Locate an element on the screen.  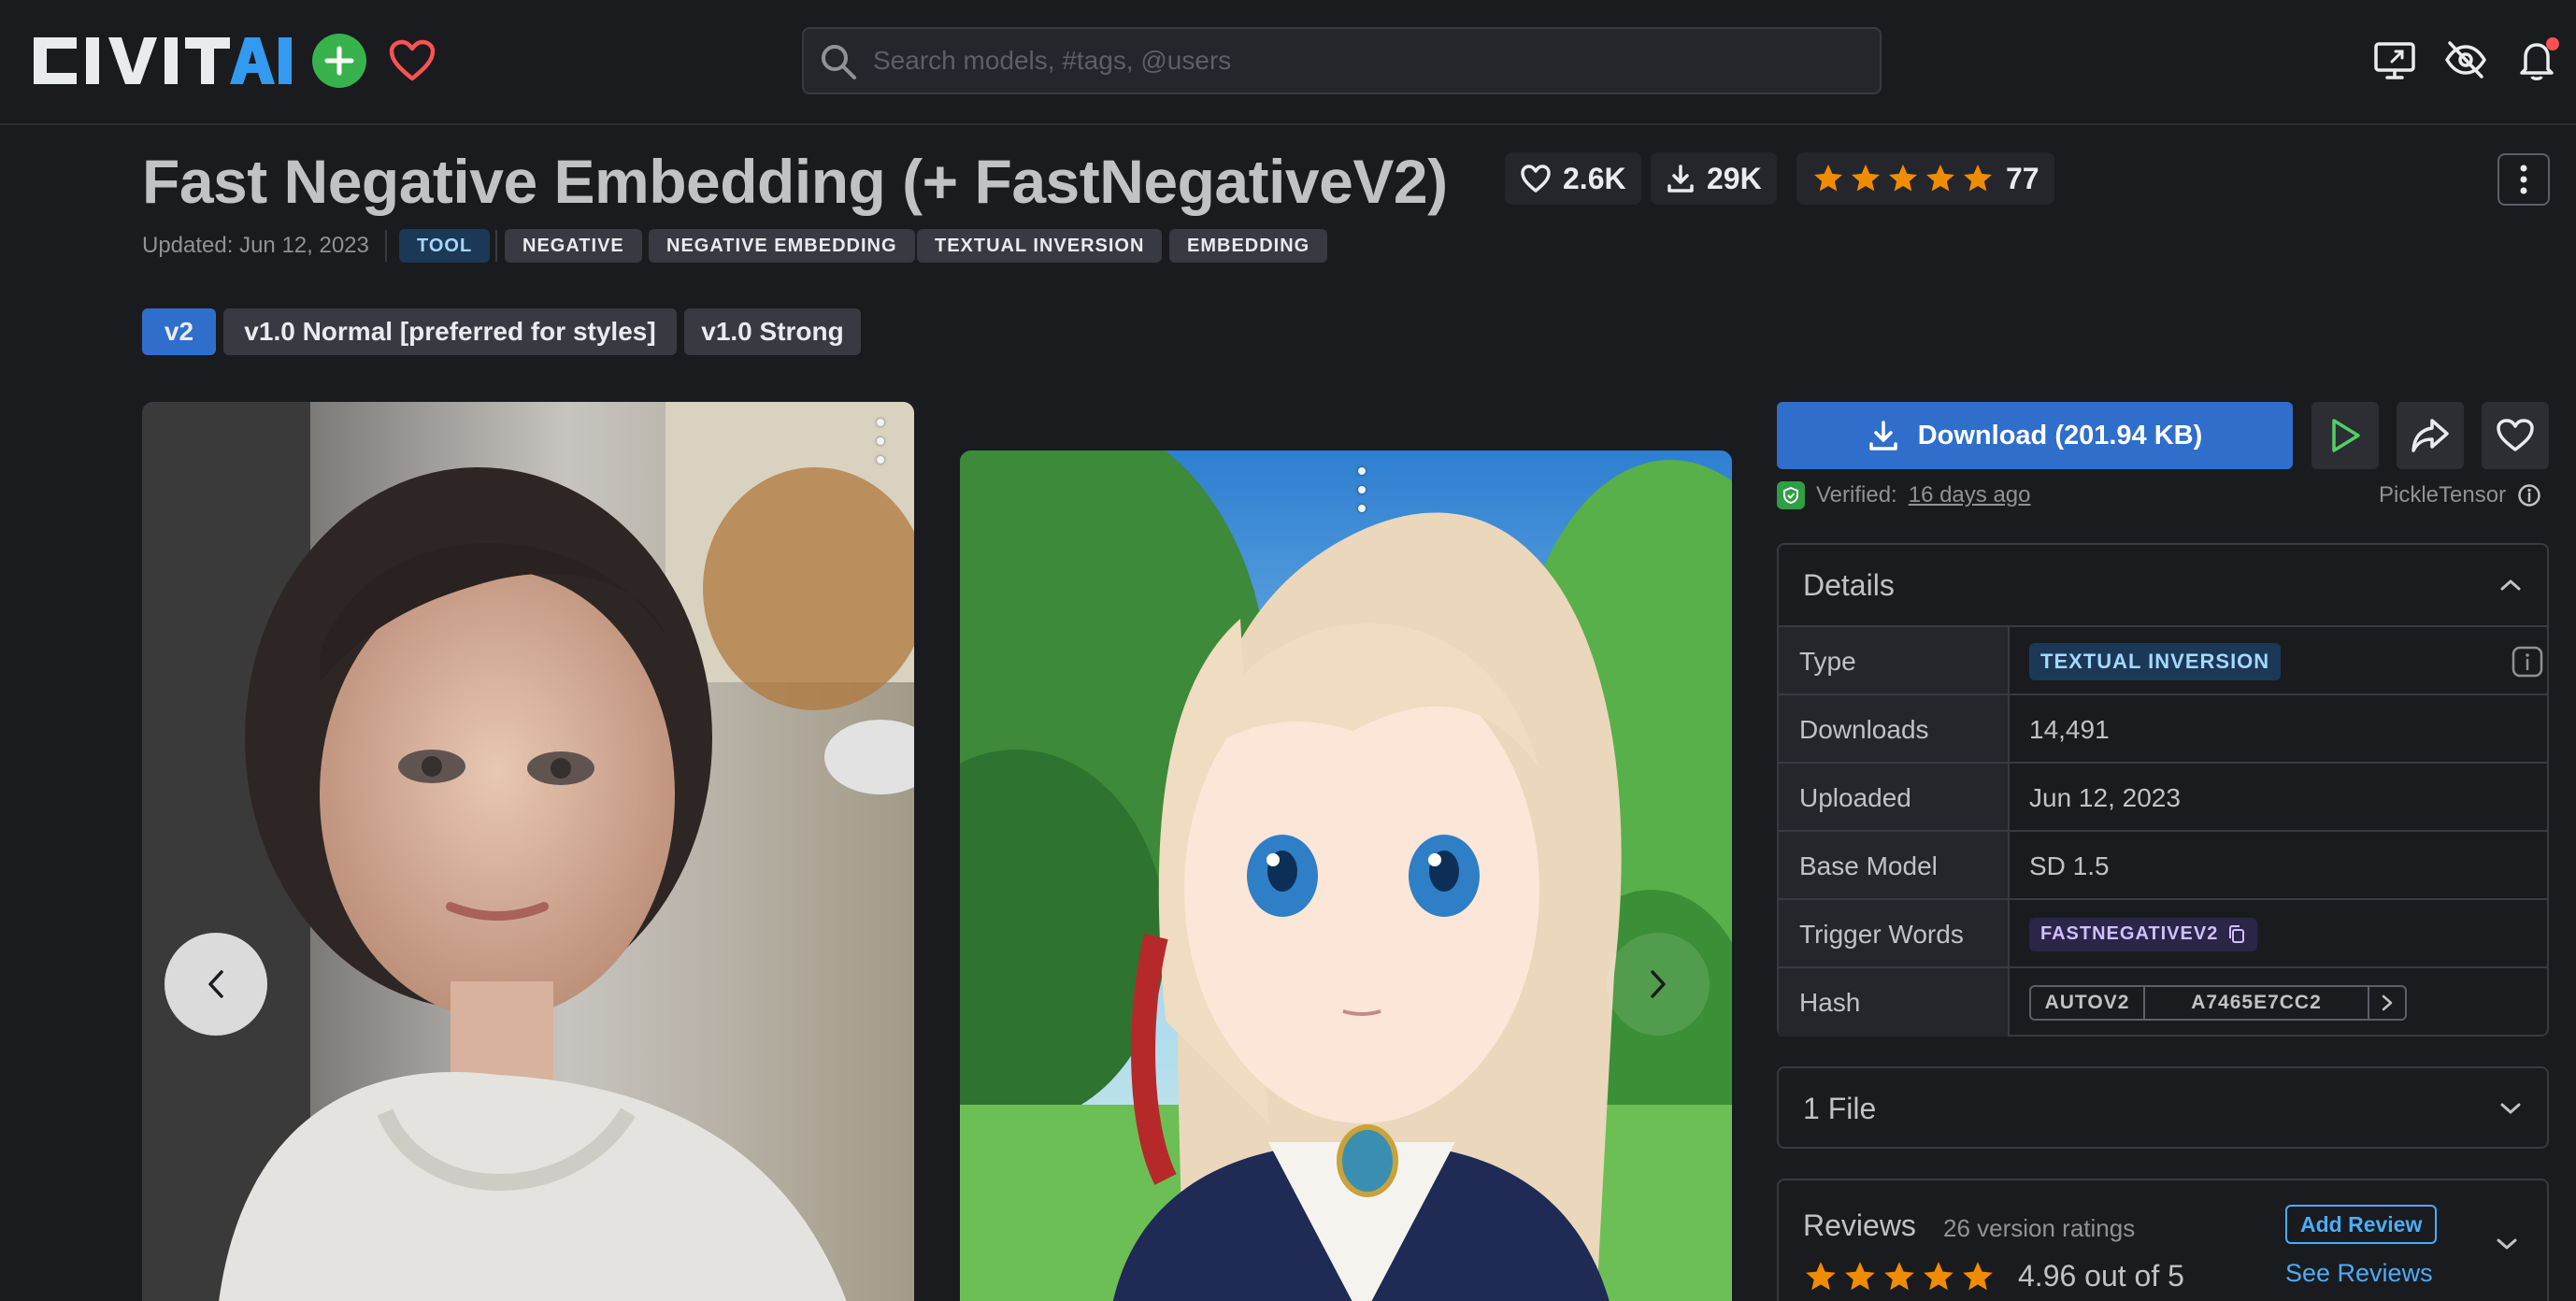
details-title: Details is located at coordinates (1849, 584).